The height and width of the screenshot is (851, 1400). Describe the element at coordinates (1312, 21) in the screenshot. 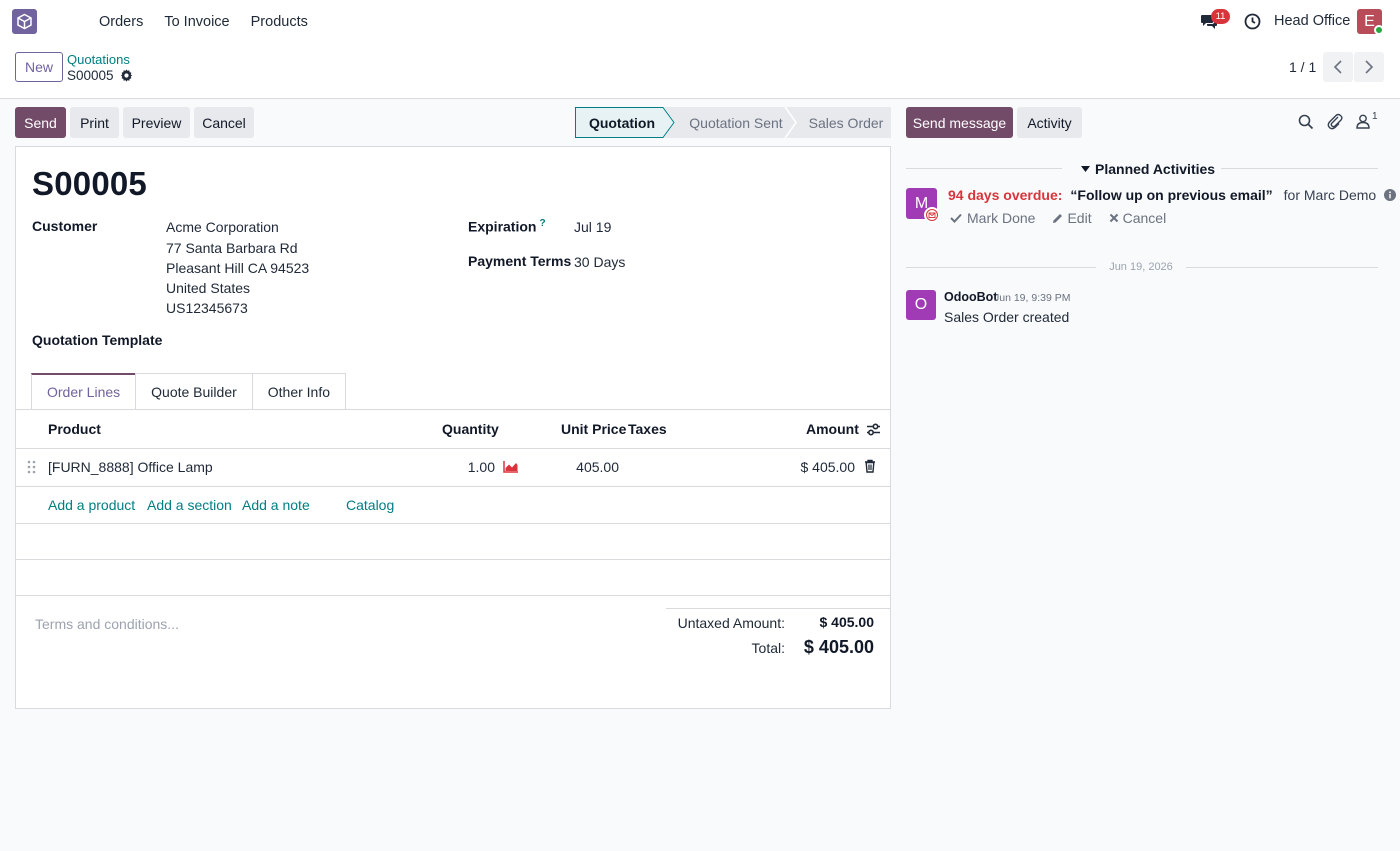

I see `company-switcher: Head Office` at that location.